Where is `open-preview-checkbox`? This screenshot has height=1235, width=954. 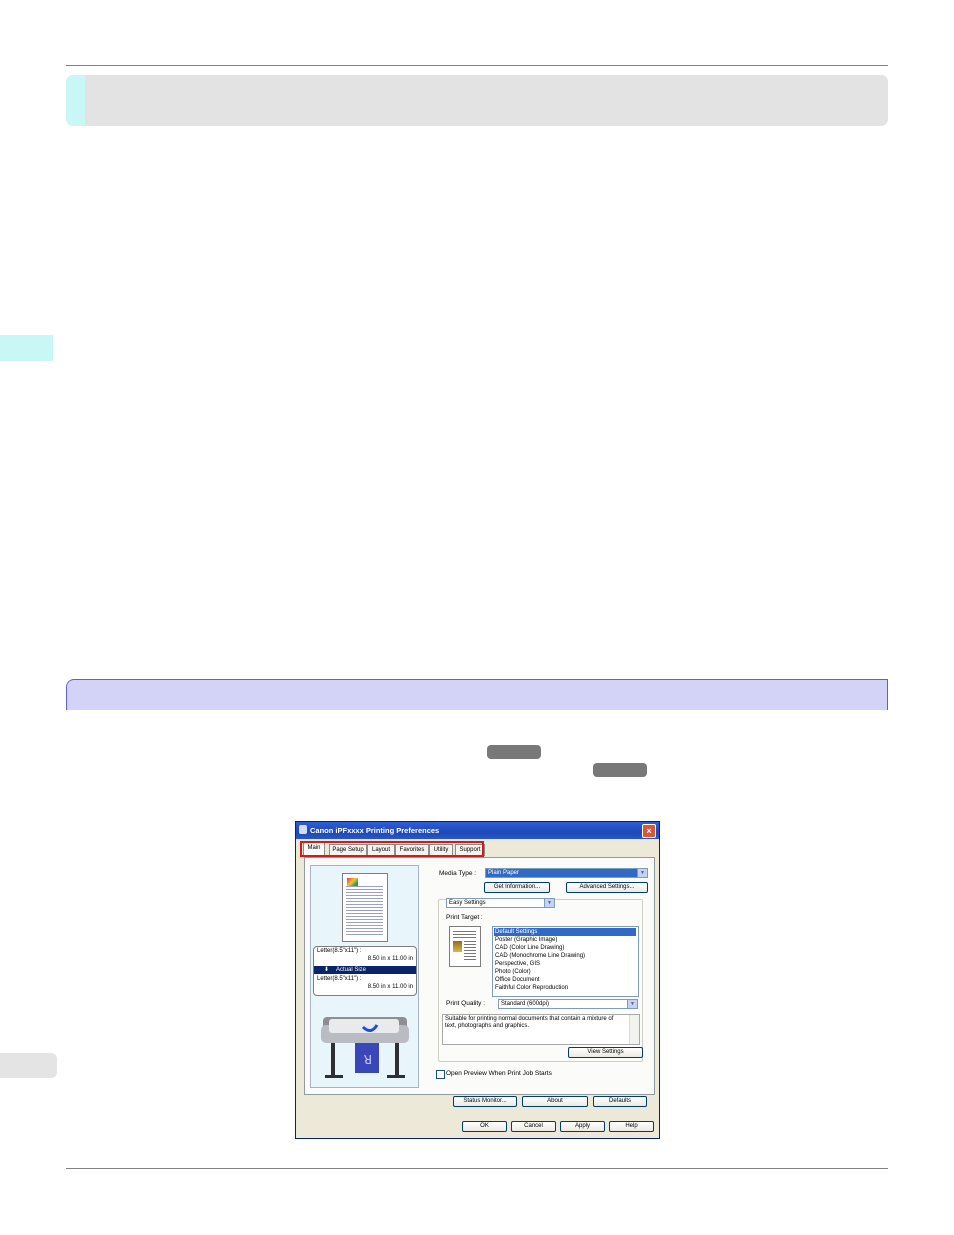
open-preview-checkbox is located at coordinates (440, 1074).